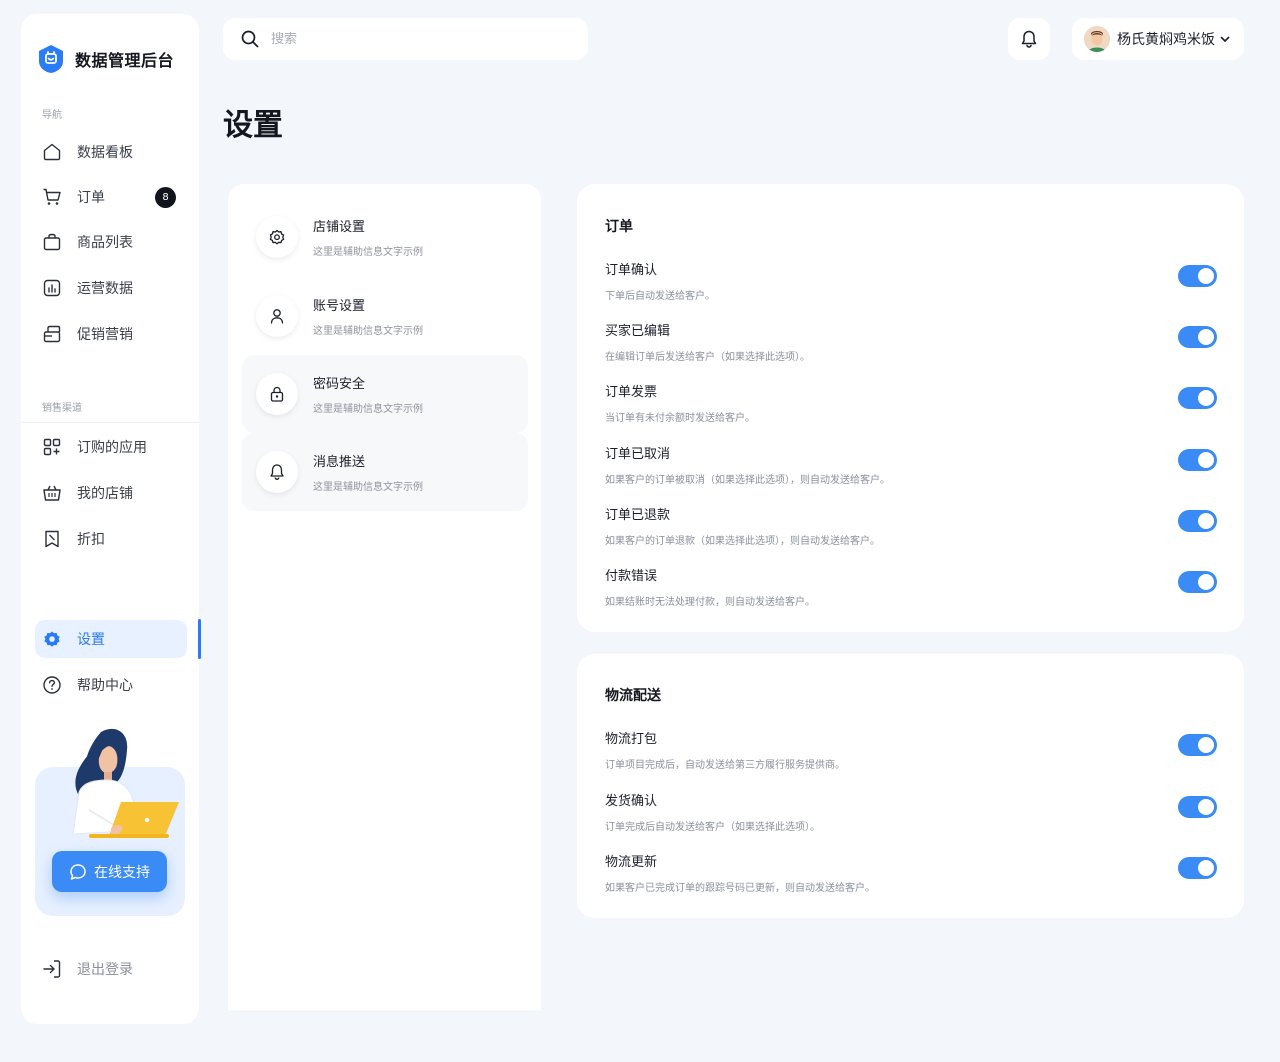  I want to click on setting-description: 订单项目完成后，自动发送给第三方履行服务提供商。, so click(725, 765).